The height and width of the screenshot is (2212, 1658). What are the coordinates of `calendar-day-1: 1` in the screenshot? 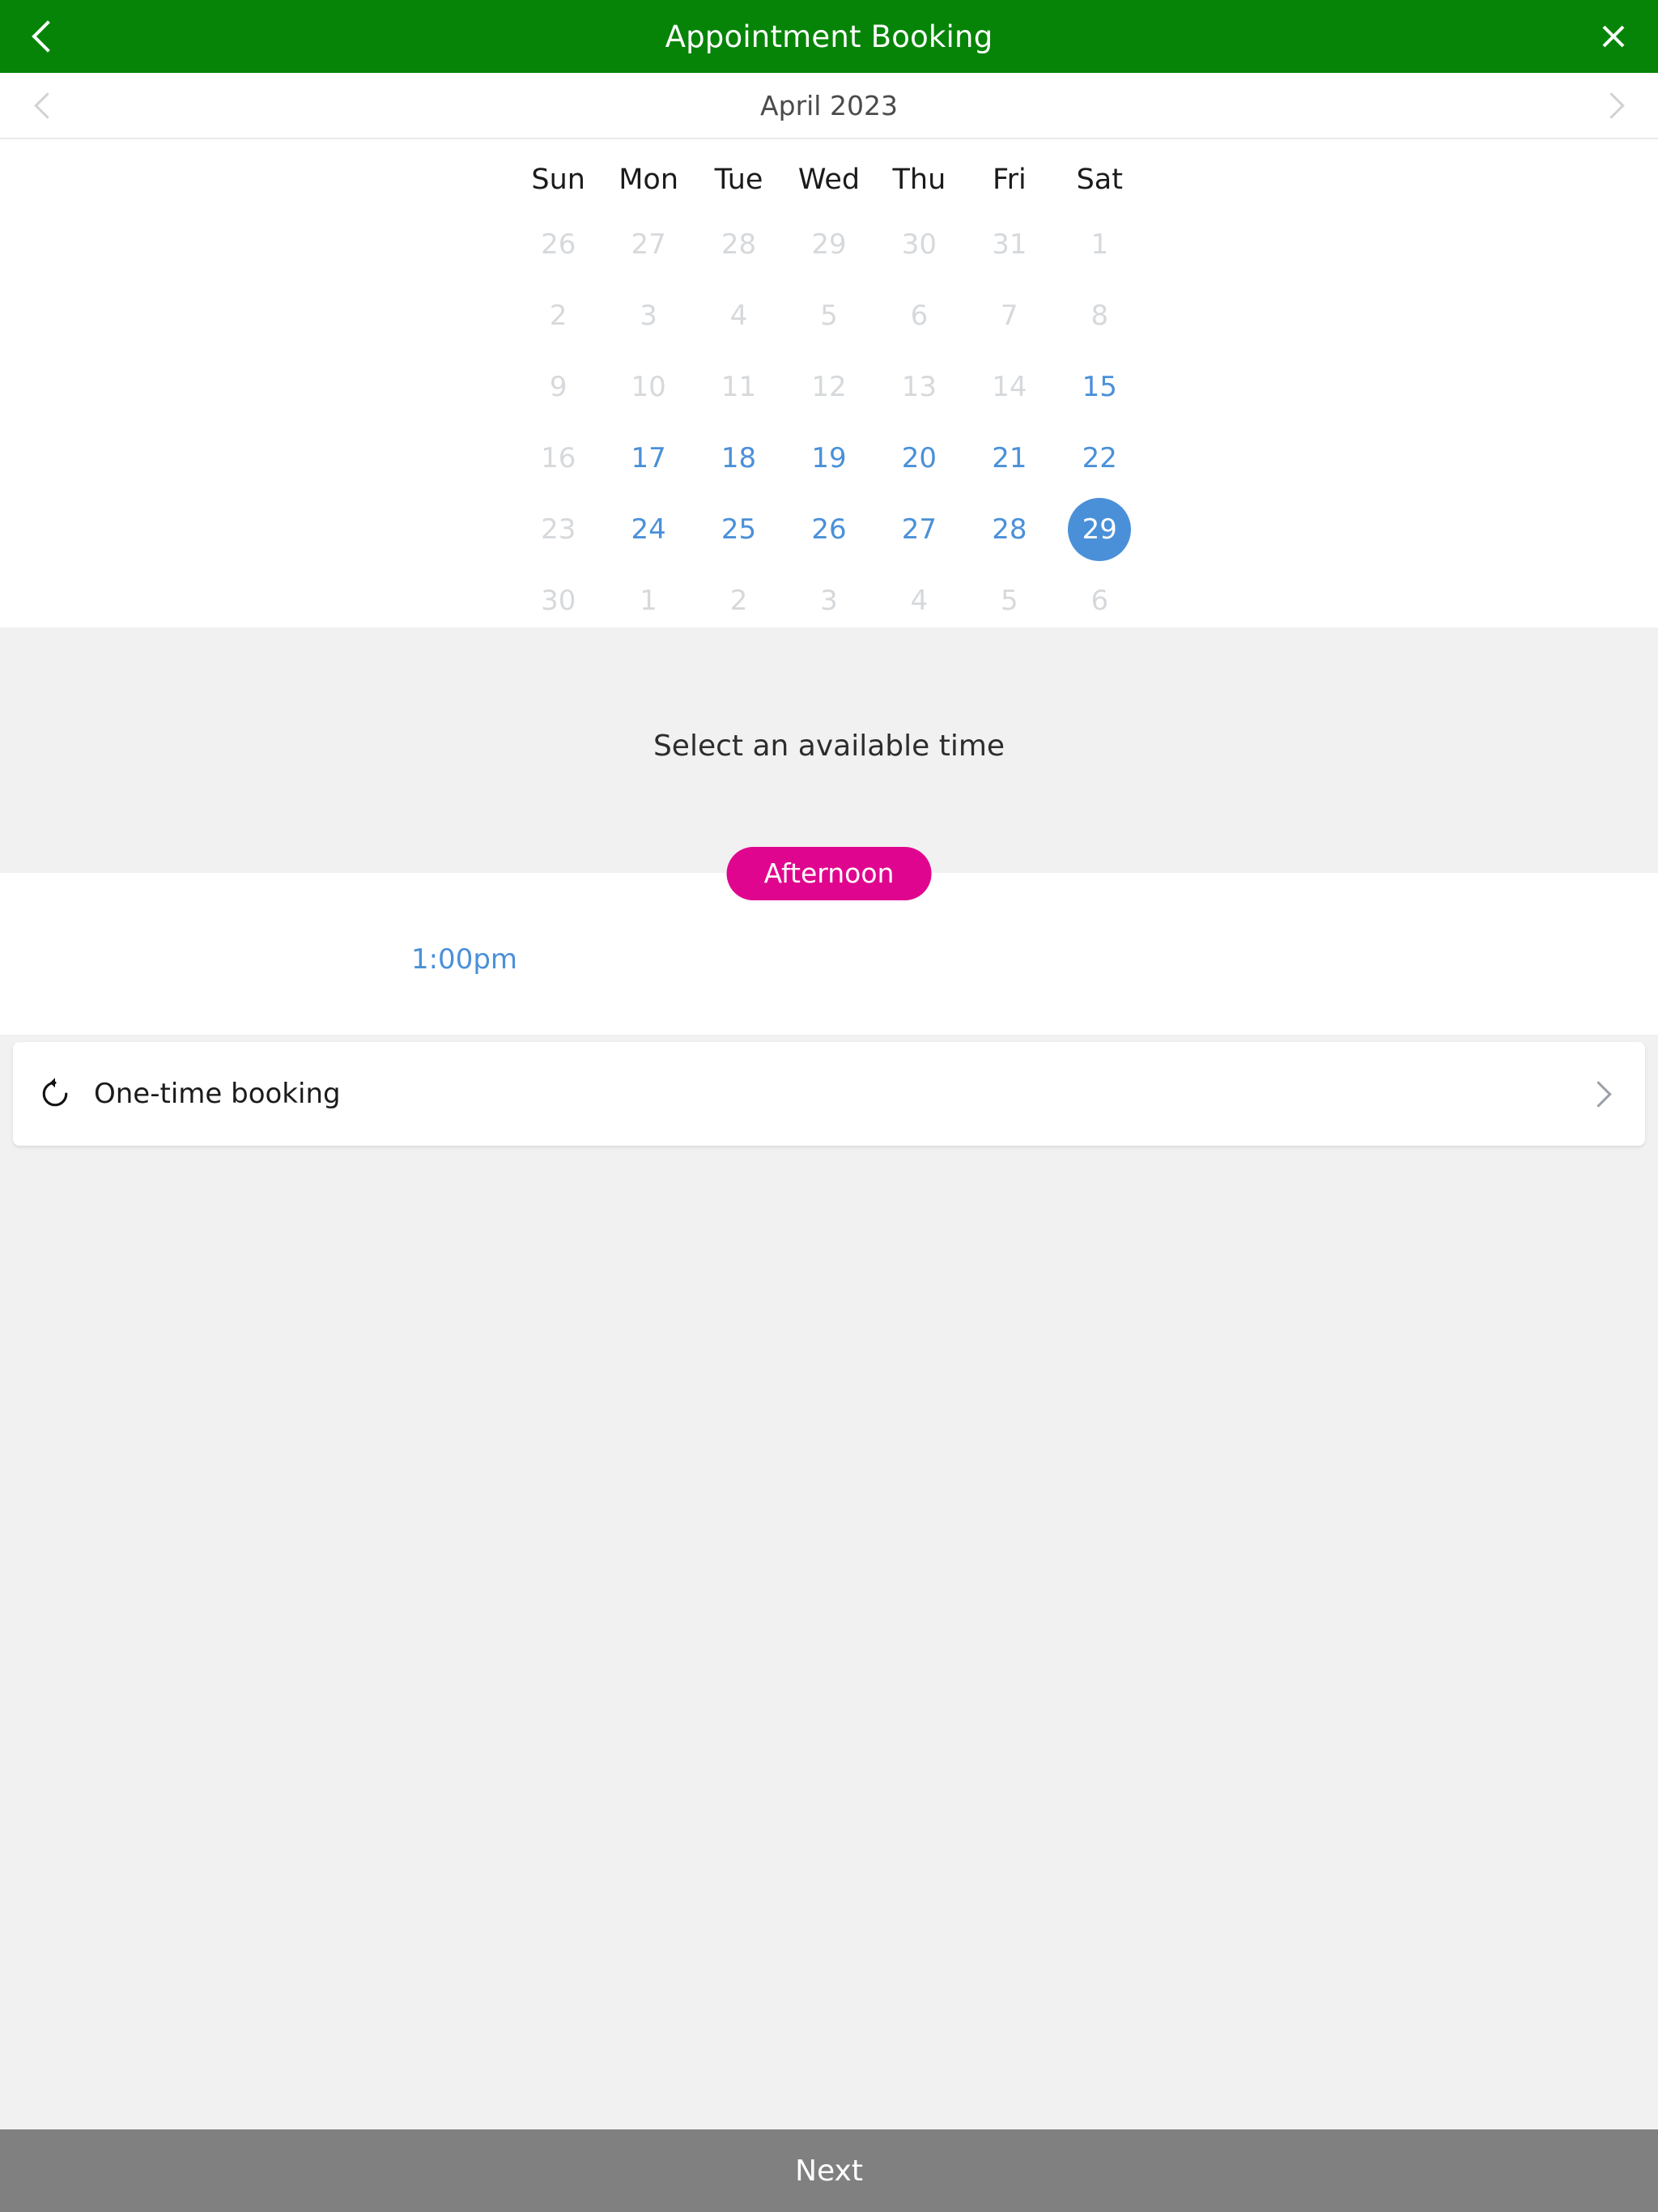 It's located at (1099, 244).